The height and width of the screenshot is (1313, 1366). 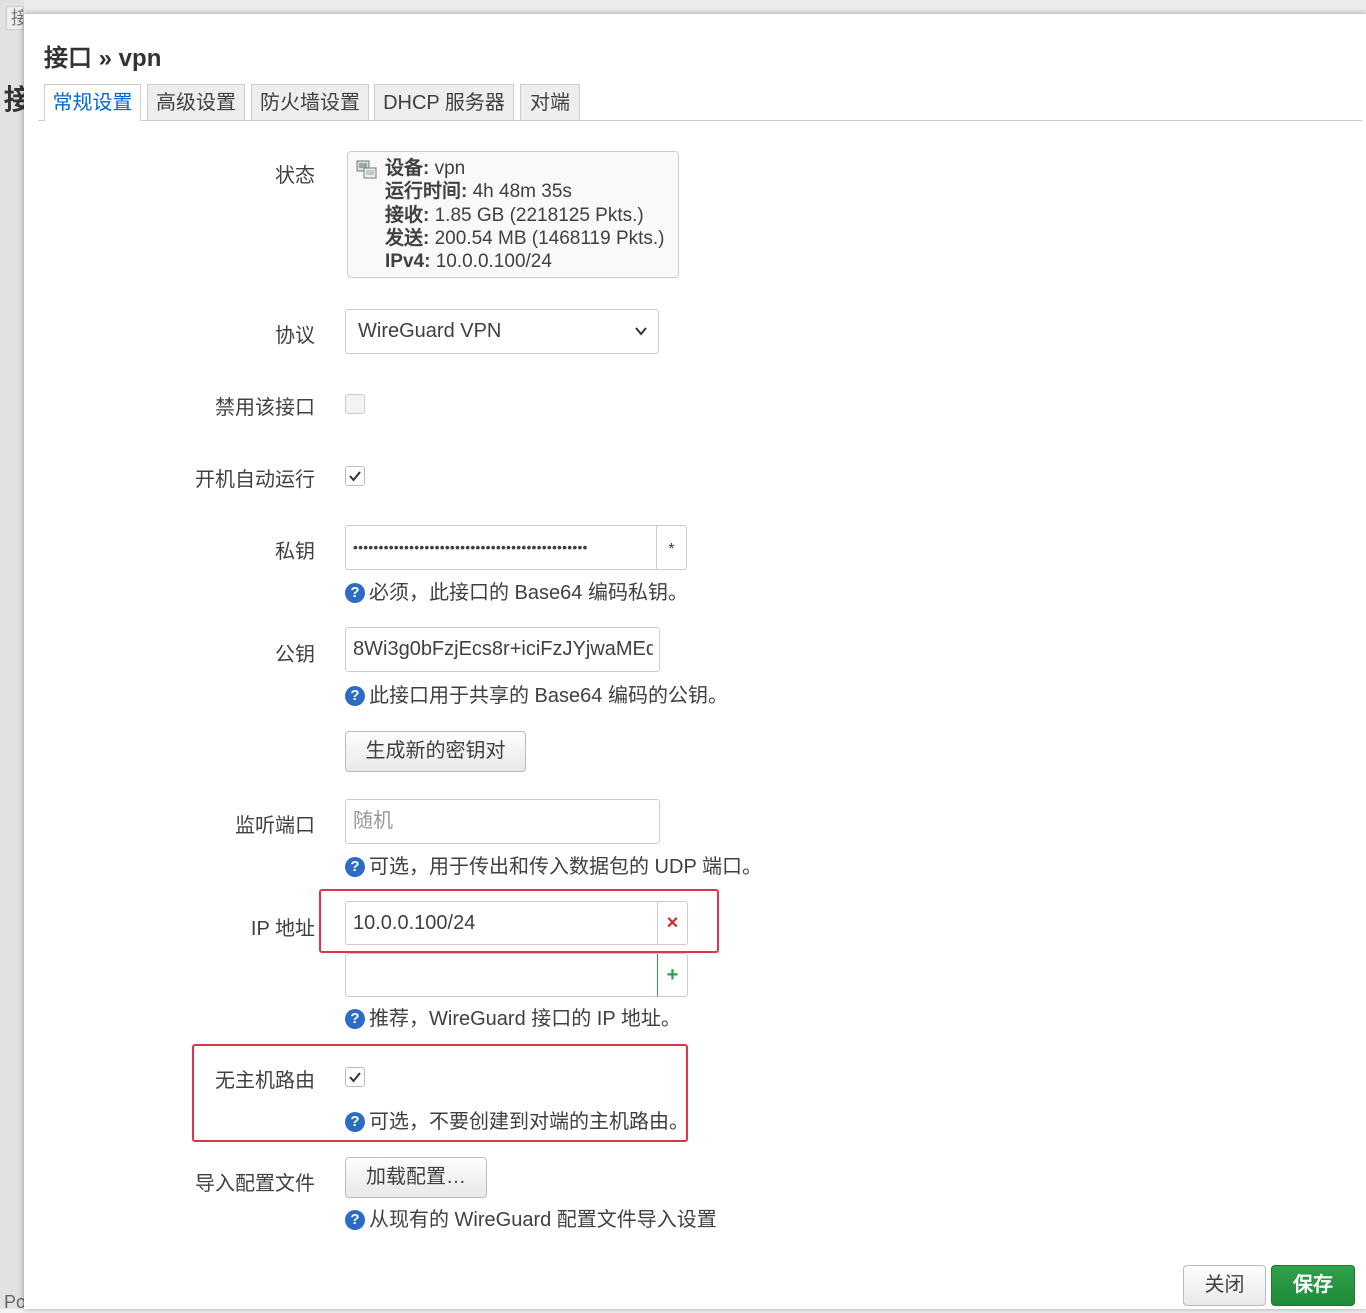 What do you see at coordinates (536, 215) in the screenshot?
I see `status-rx-value: 1.85 GB (2218125 Pkts.)` at bounding box center [536, 215].